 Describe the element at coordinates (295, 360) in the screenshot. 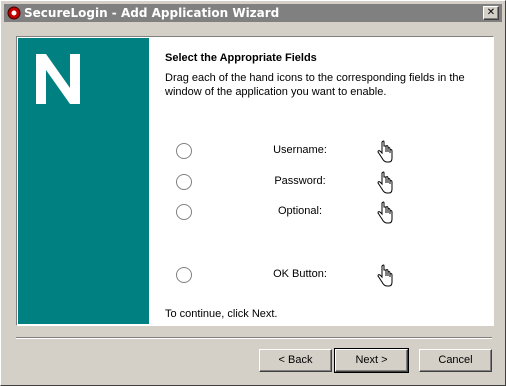

I see `back-button: < Back` at that location.